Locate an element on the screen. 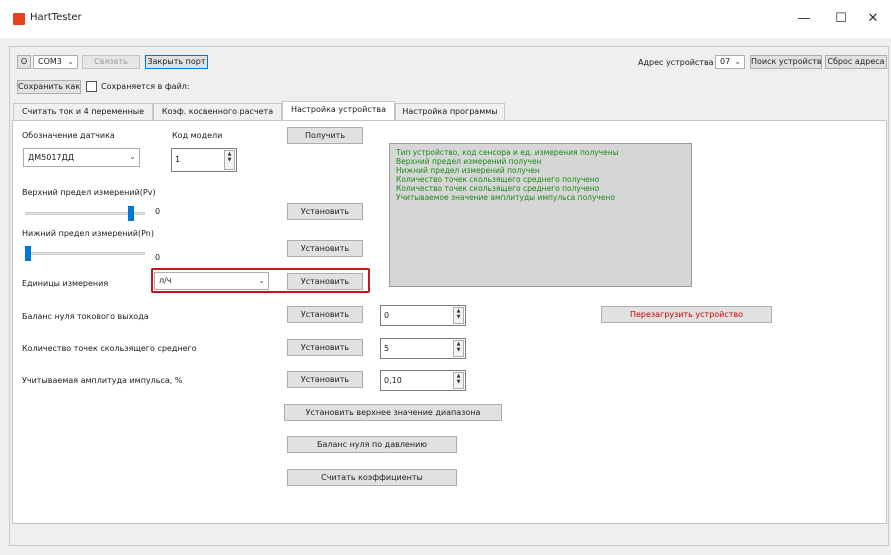  avg-points-value: 5 is located at coordinates (387, 348).